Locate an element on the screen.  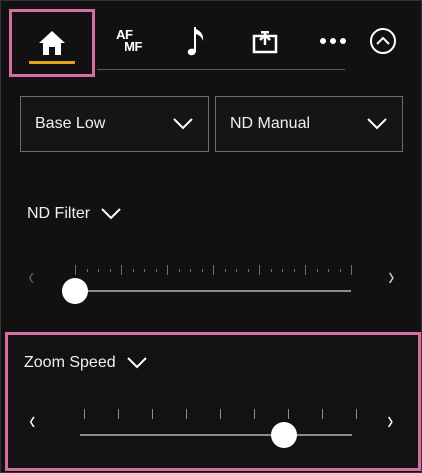
active-tab-indicator is located at coordinates (52, 62).